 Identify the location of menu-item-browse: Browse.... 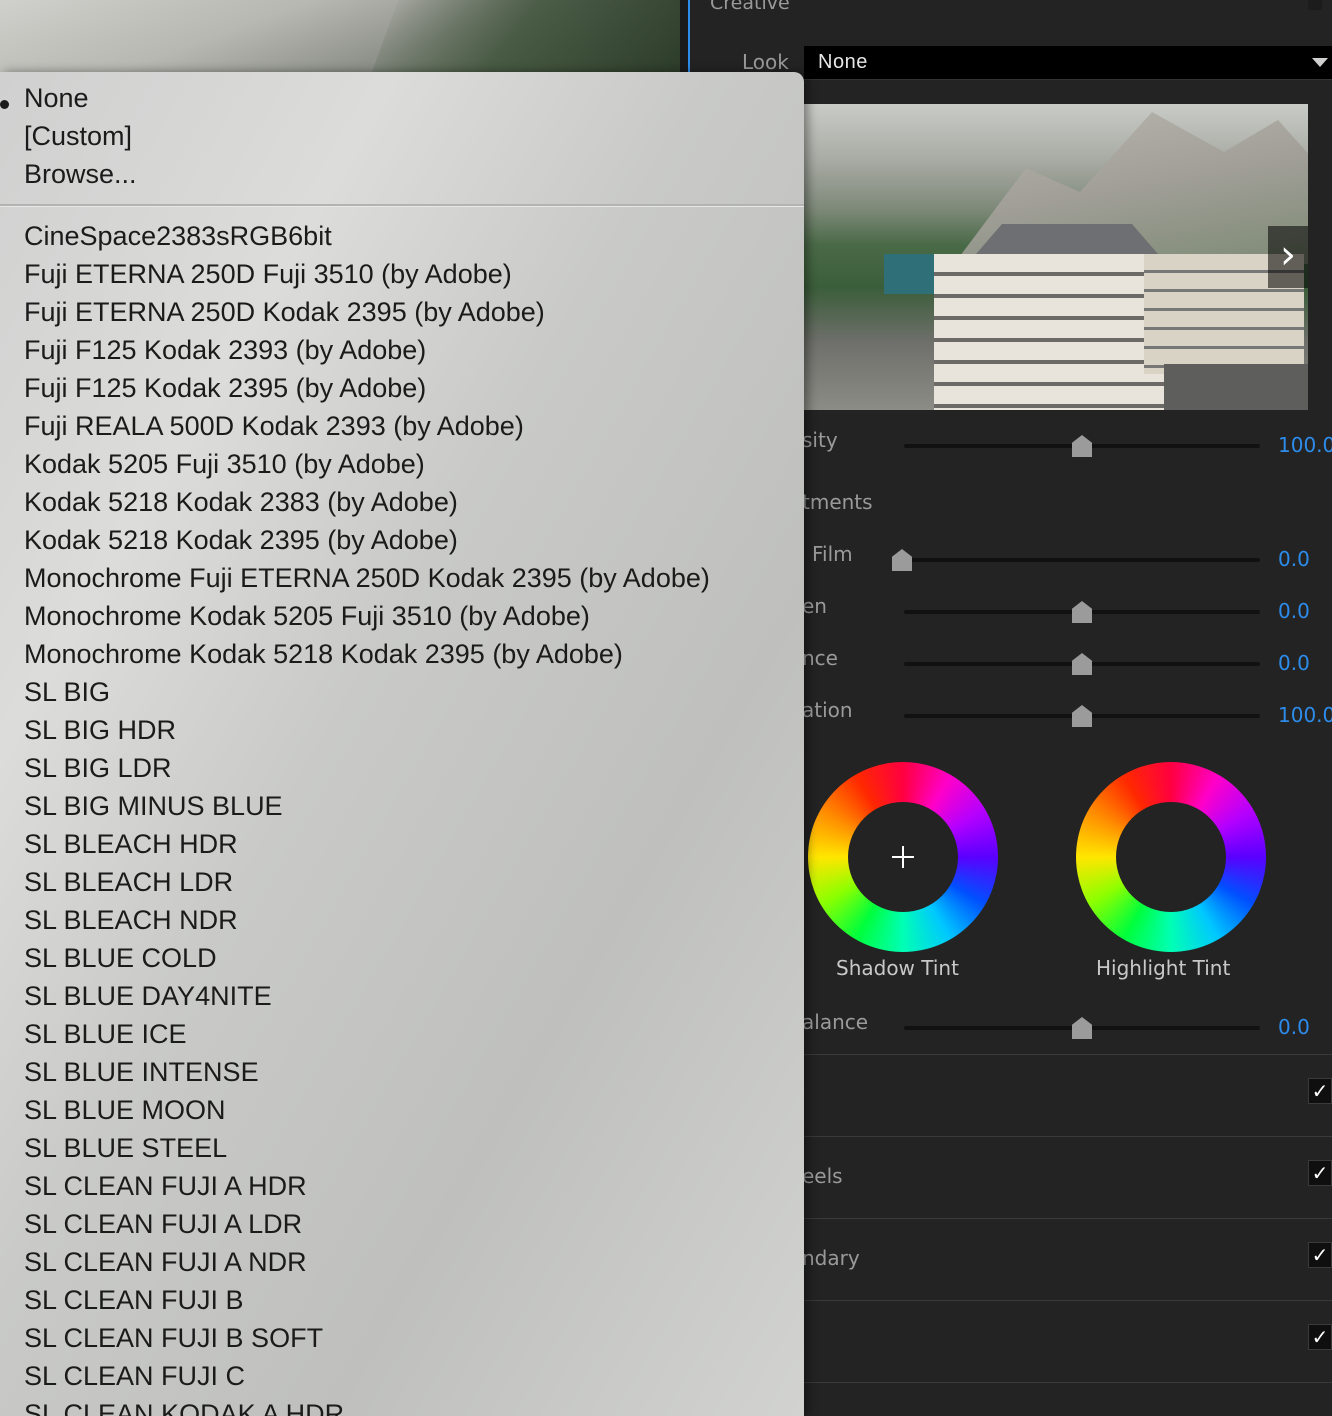
(80, 174).